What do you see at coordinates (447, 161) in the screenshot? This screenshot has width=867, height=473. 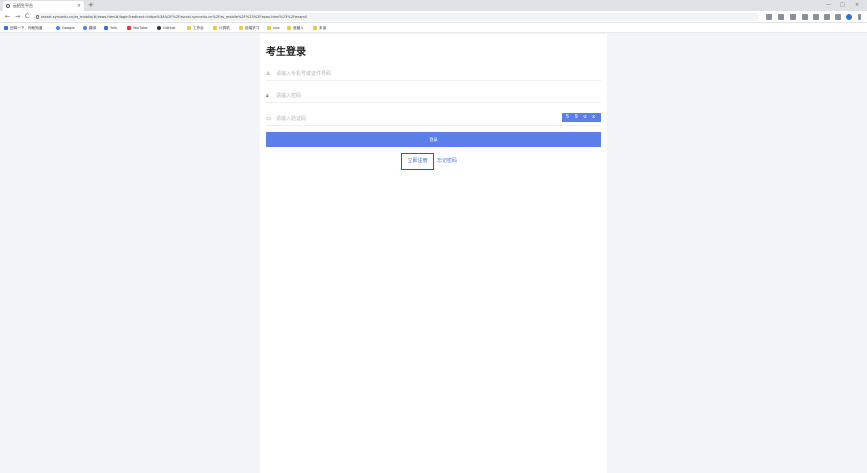 I see `forgot-password-link: 忘记密码` at bounding box center [447, 161].